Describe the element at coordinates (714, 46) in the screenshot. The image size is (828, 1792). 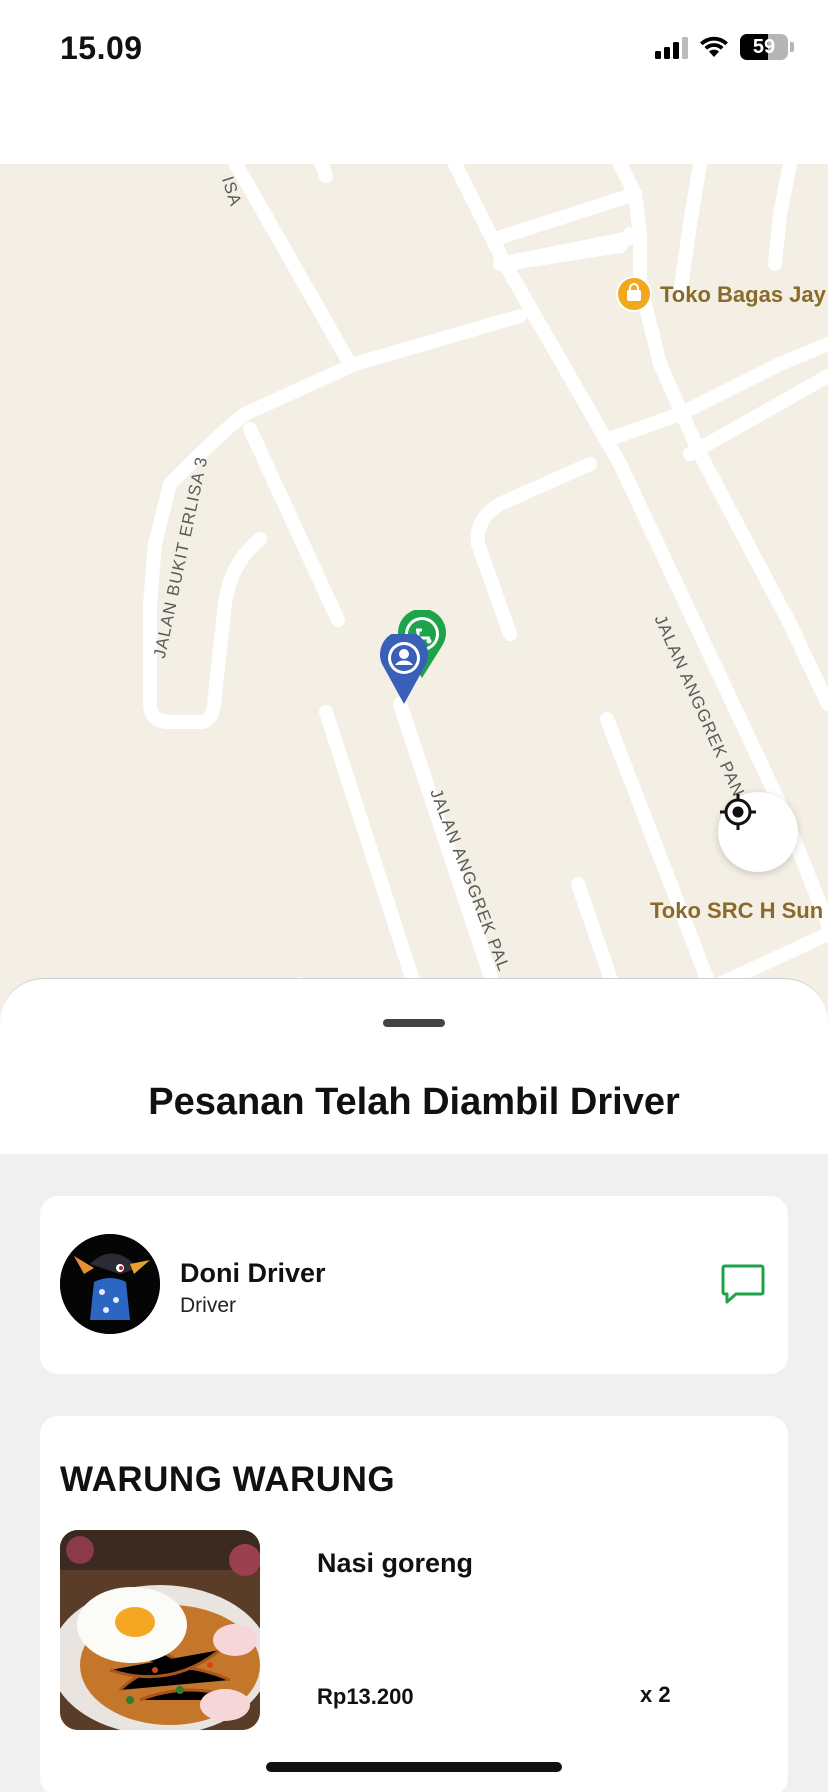
I see `wifi-icon` at that location.